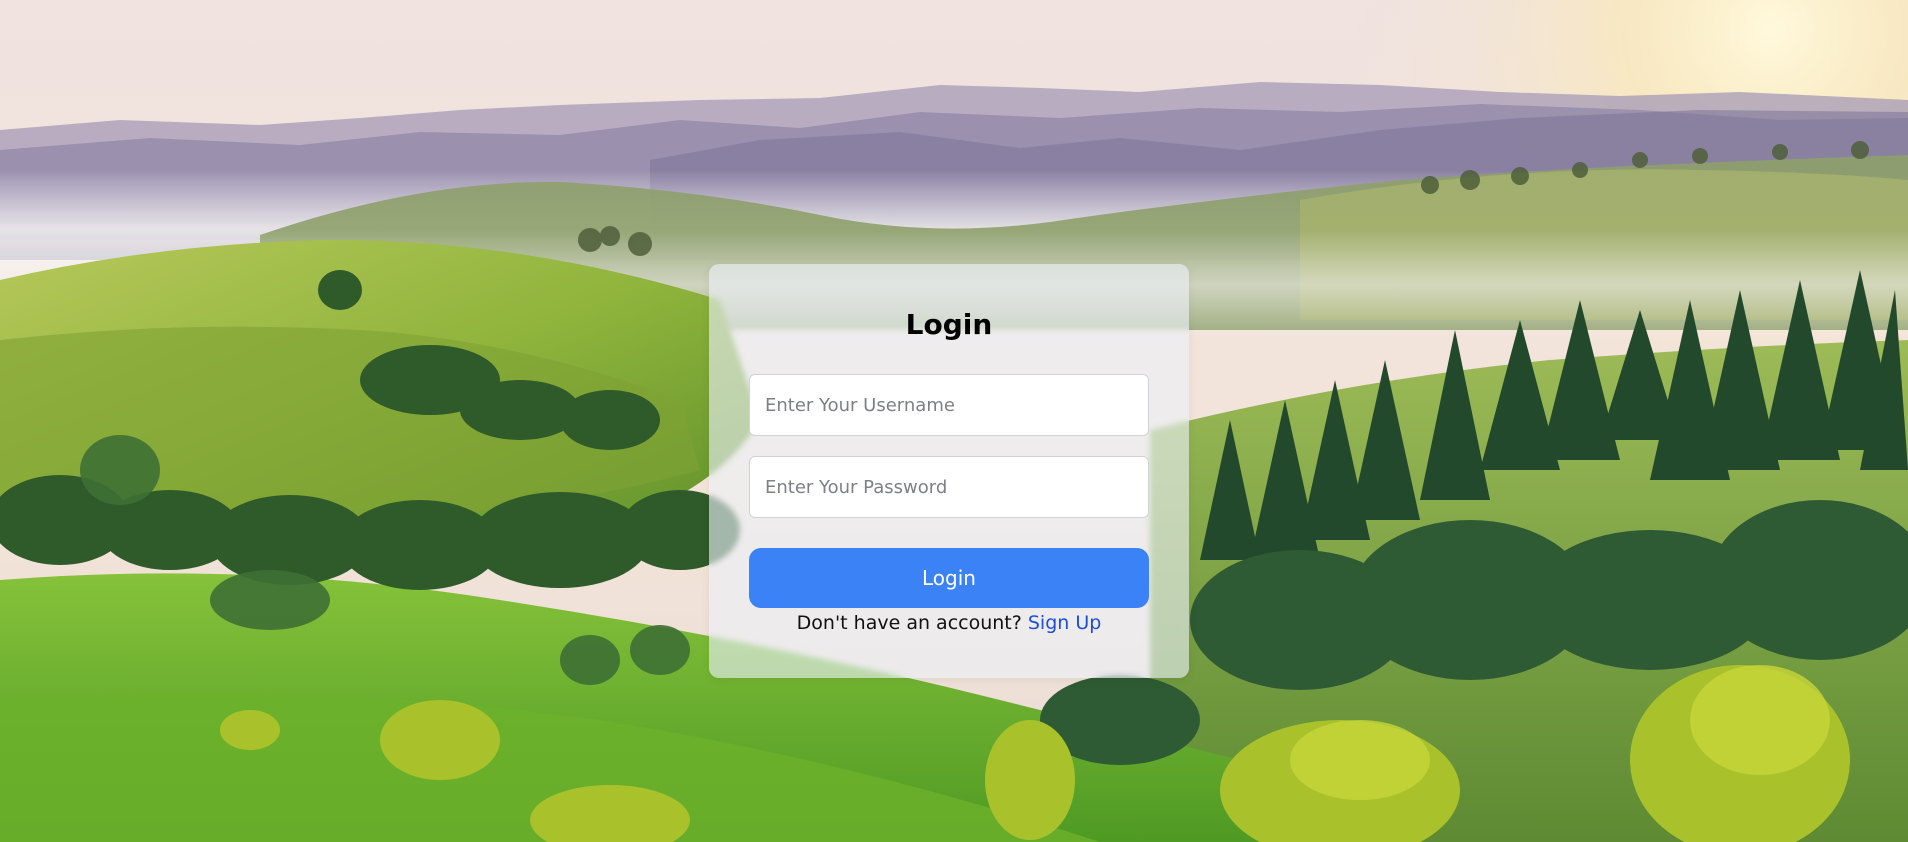 This screenshot has width=1908, height=842. What do you see at coordinates (909, 623) in the screenshot?
I see `signup-prompt-text: Don't have an account?` at bounding box center [909, 623].